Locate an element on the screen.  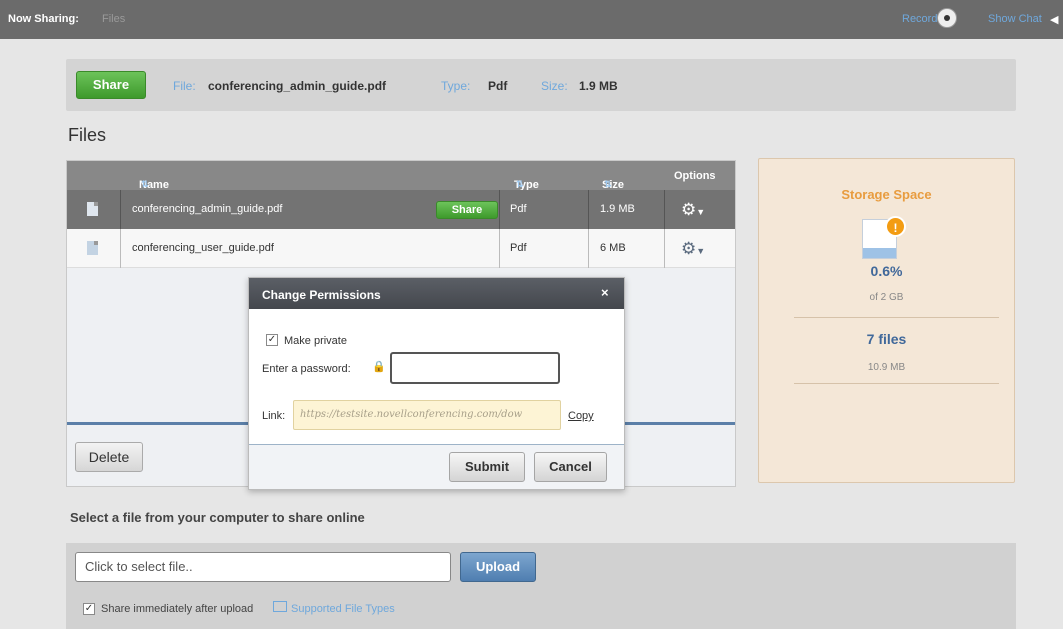
make-private-label: Make private is located at coordinates (315, 341).